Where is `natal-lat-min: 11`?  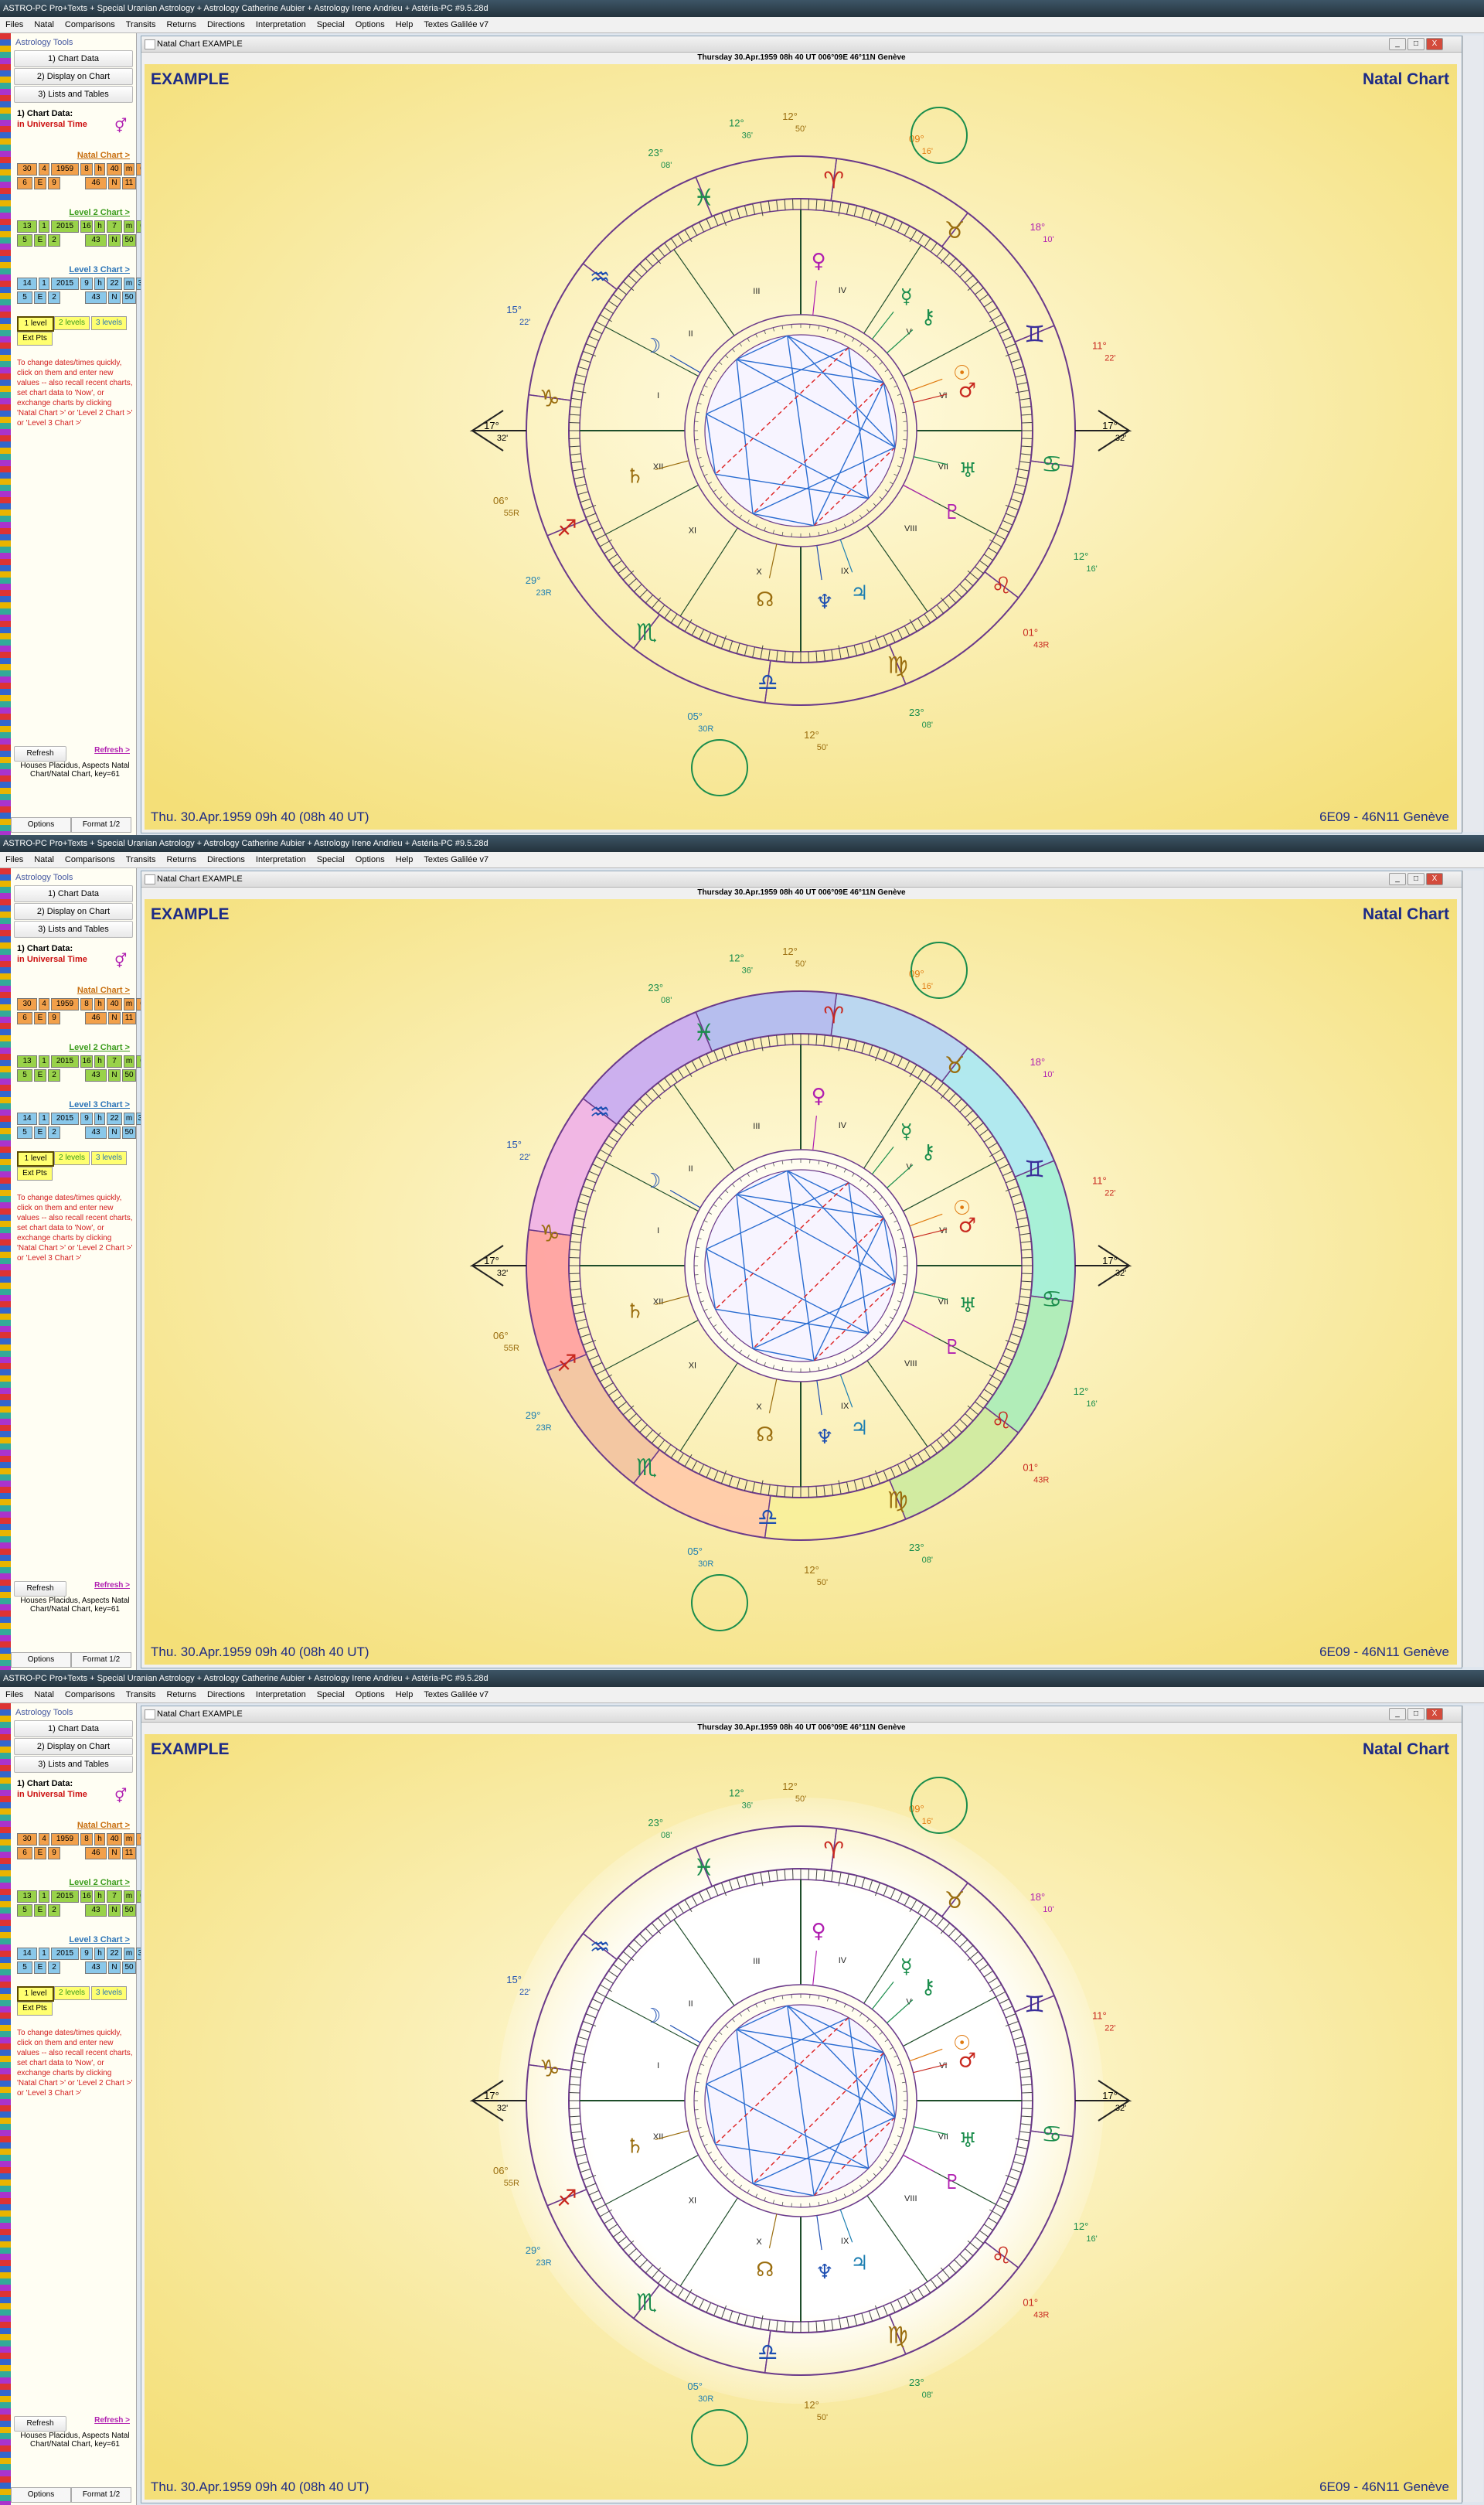
natal-lat-min: 11 is located at coordinates (129, 1853).